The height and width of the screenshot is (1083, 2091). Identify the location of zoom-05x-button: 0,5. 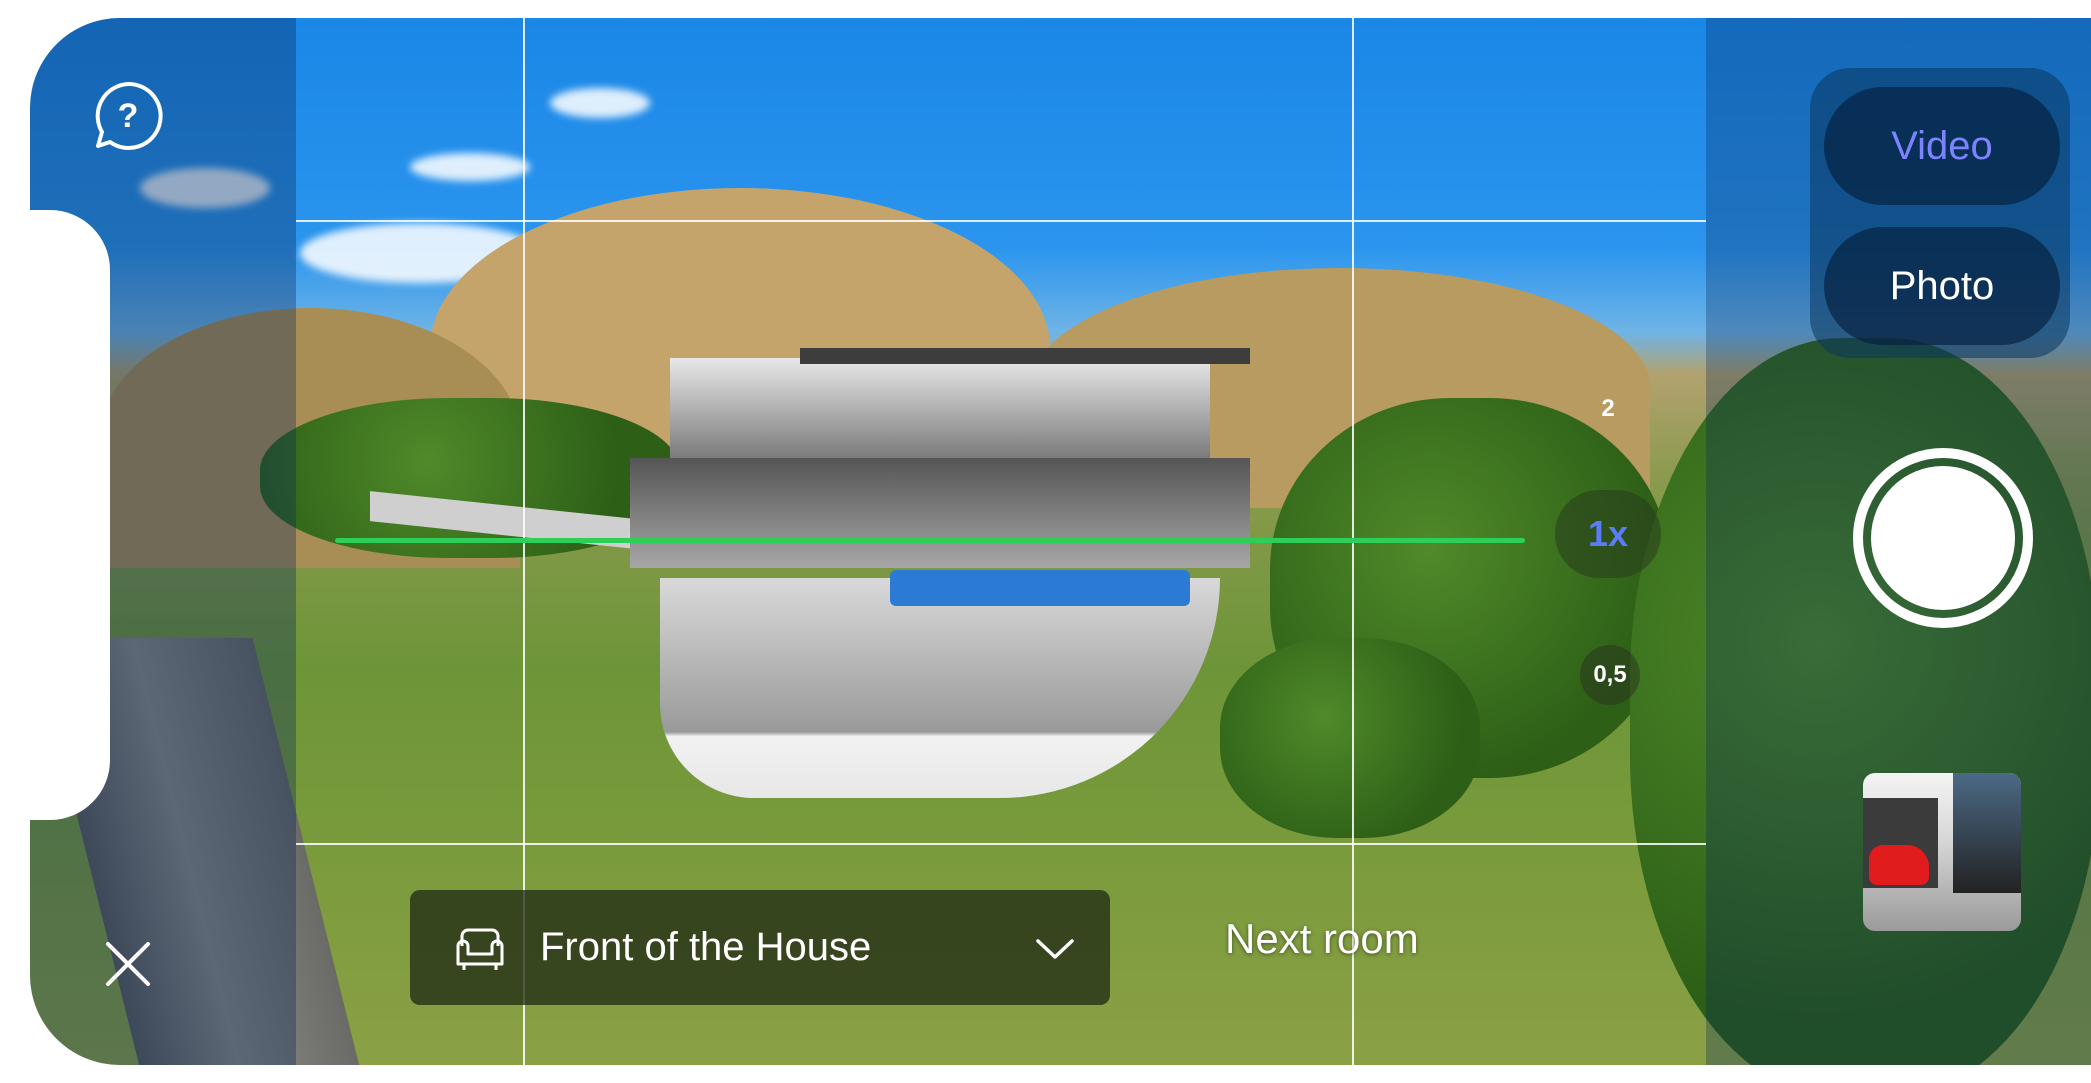
(1610, 675).